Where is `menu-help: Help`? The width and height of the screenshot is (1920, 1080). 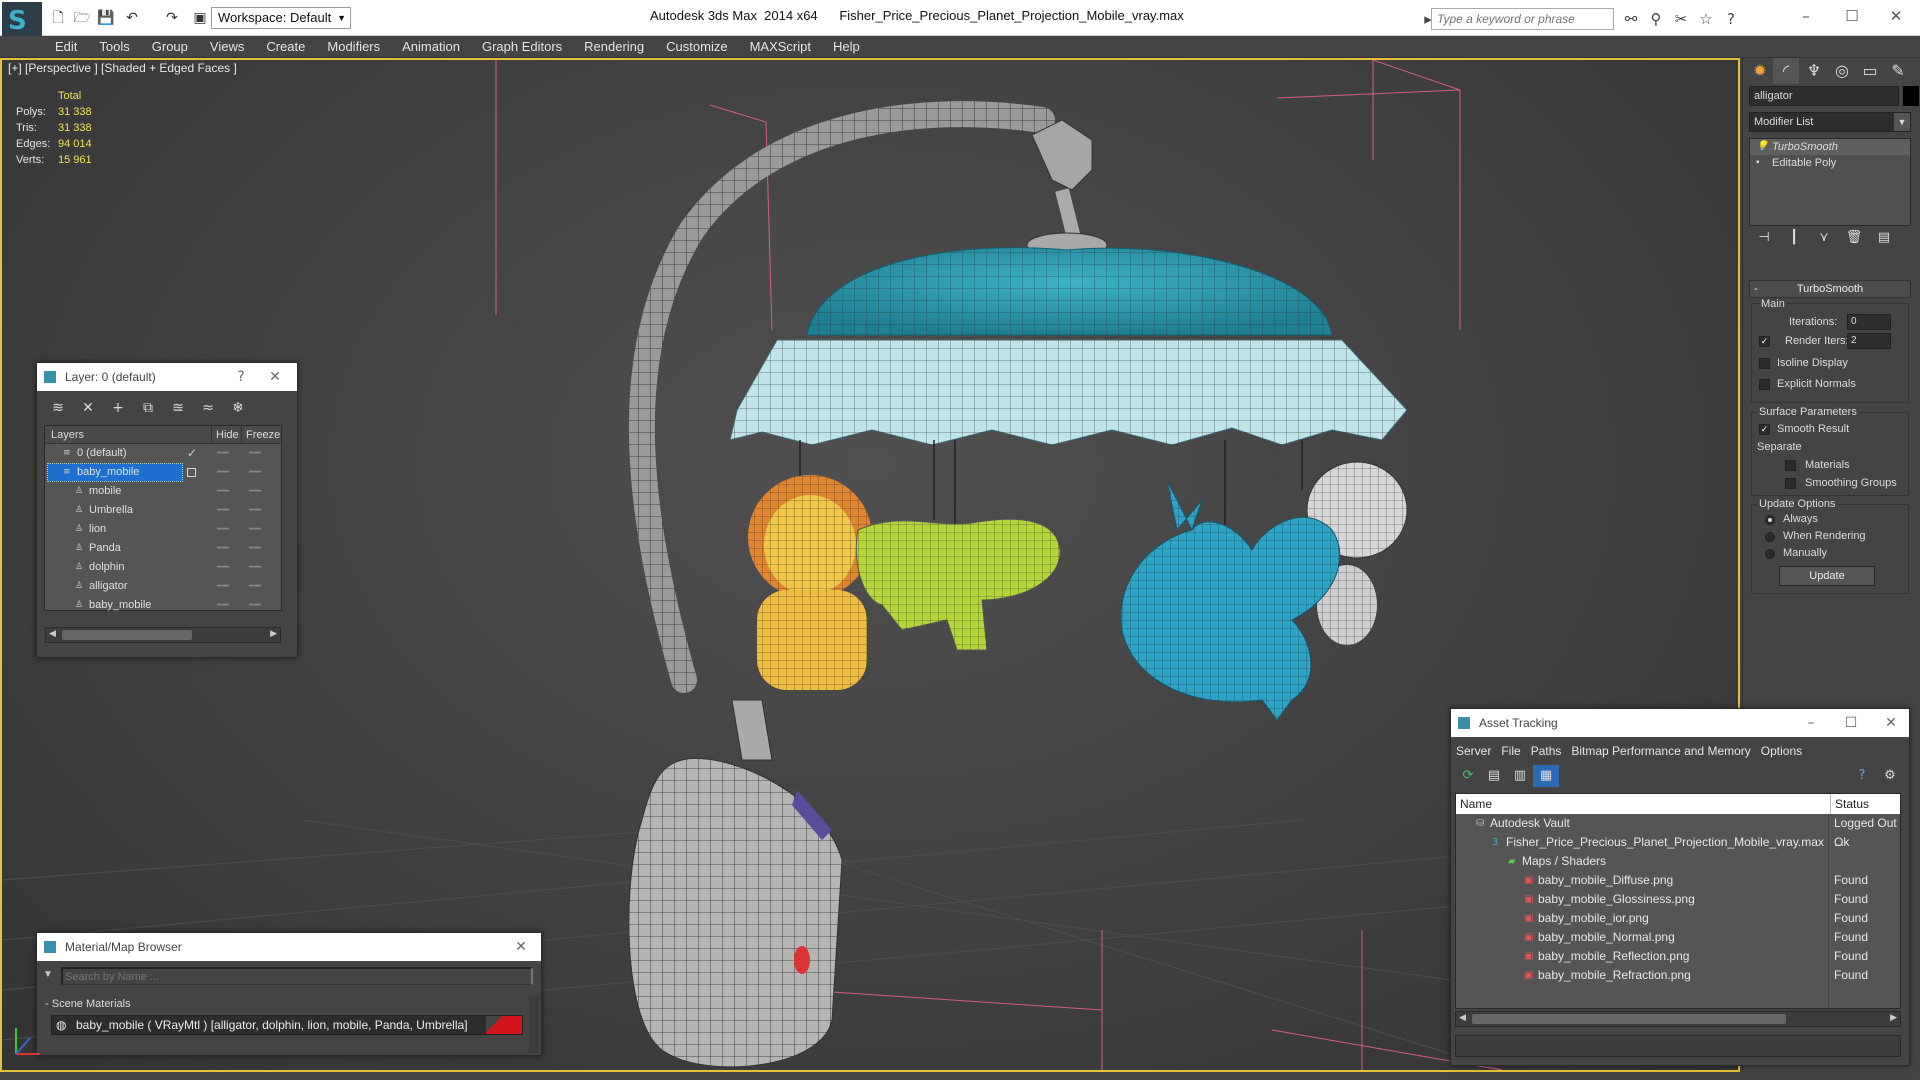 menu-help: Help is located at coordinates (846, 47).